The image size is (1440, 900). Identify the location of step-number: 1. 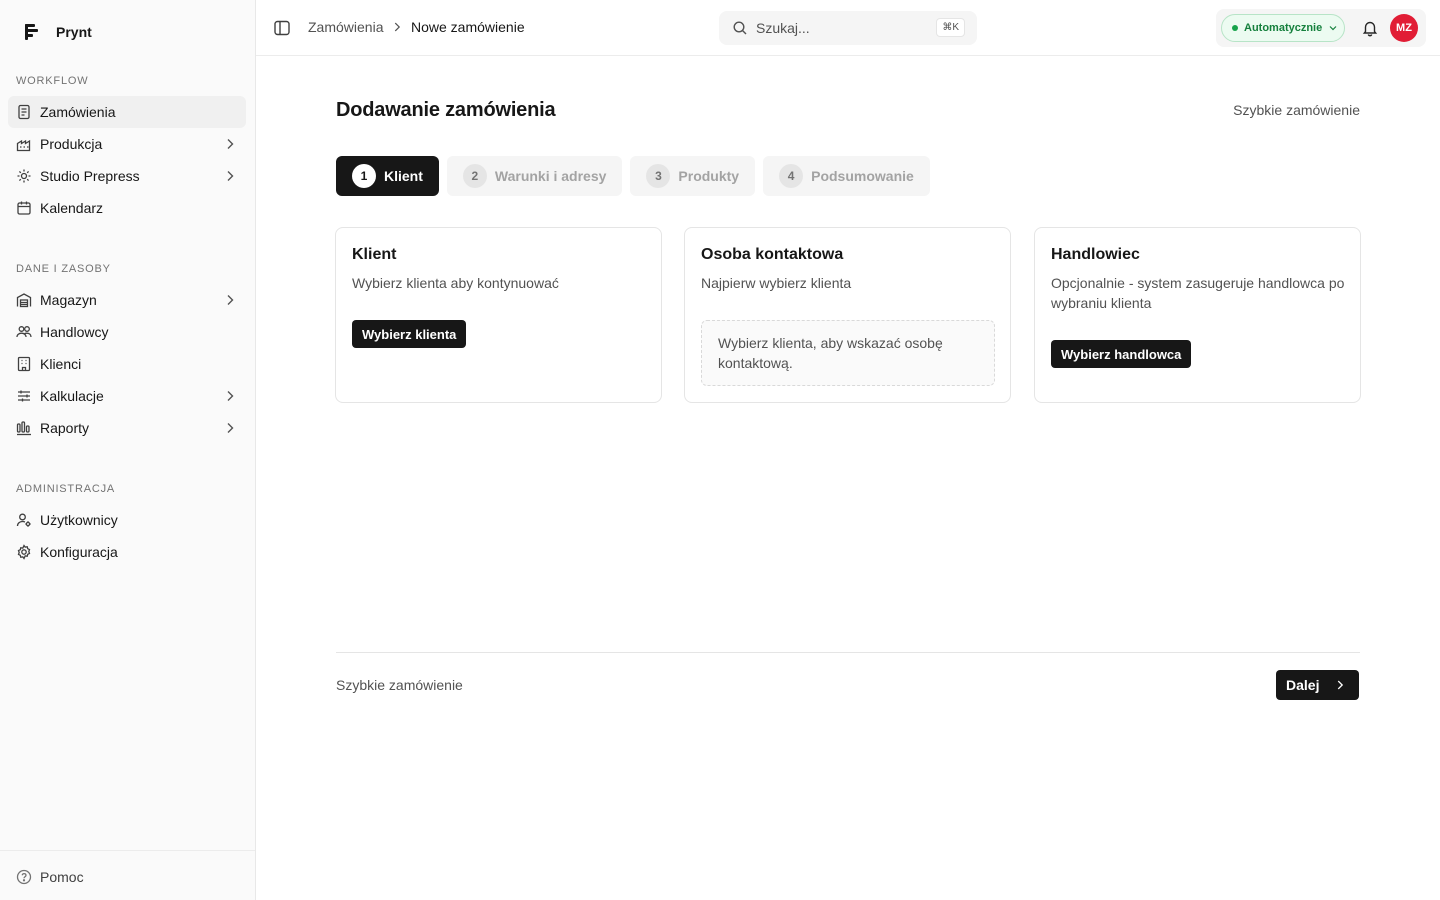
(364, 176).